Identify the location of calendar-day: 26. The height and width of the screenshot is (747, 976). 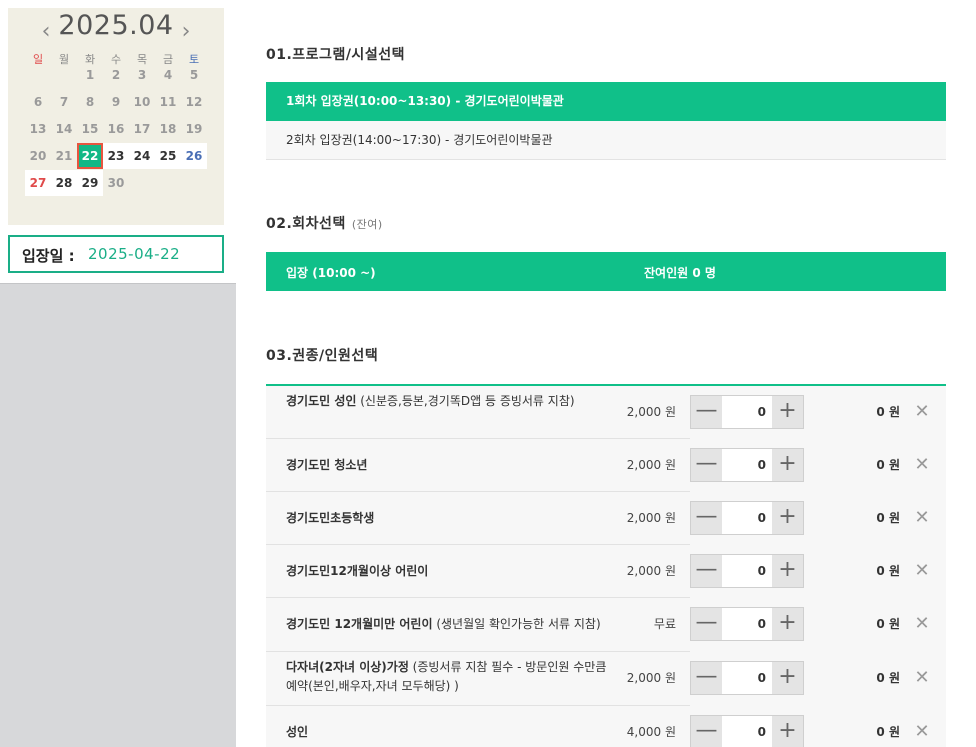
(194, 156).